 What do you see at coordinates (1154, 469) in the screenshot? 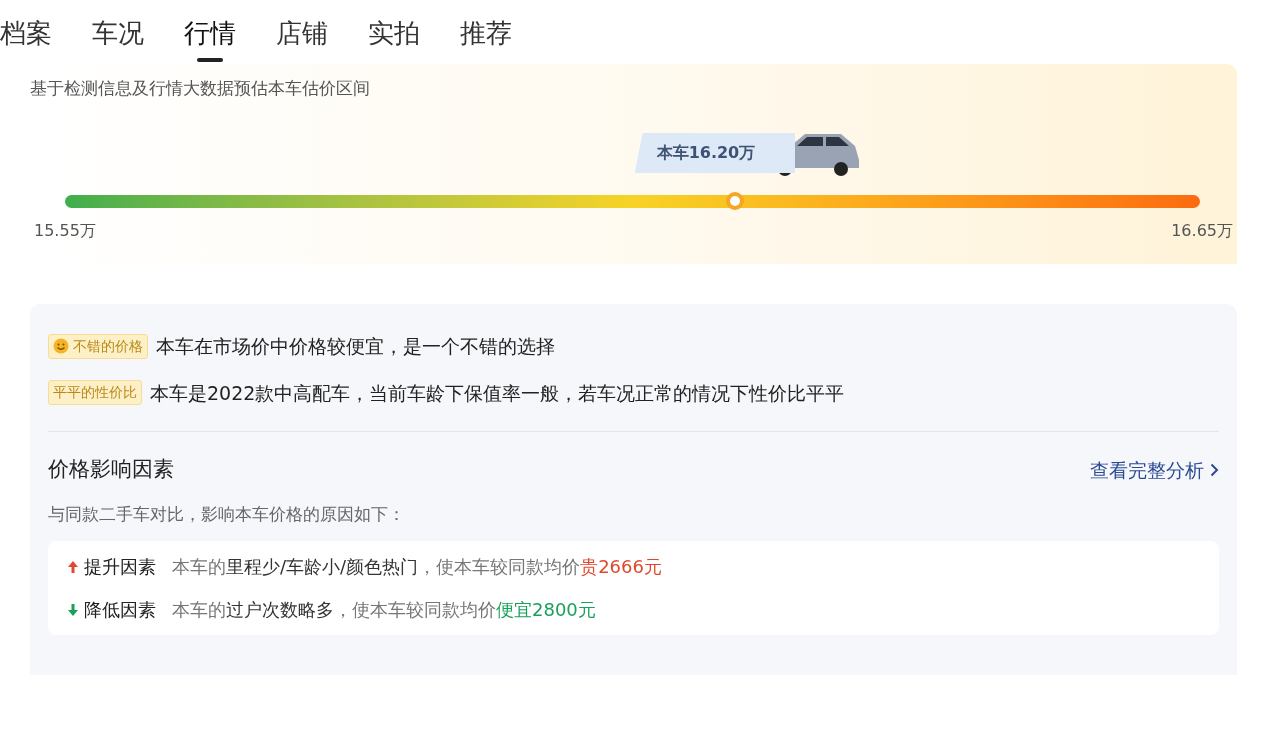
I see `full-analysis-link: 查看完整分析` at bounding box center [1154, 469].